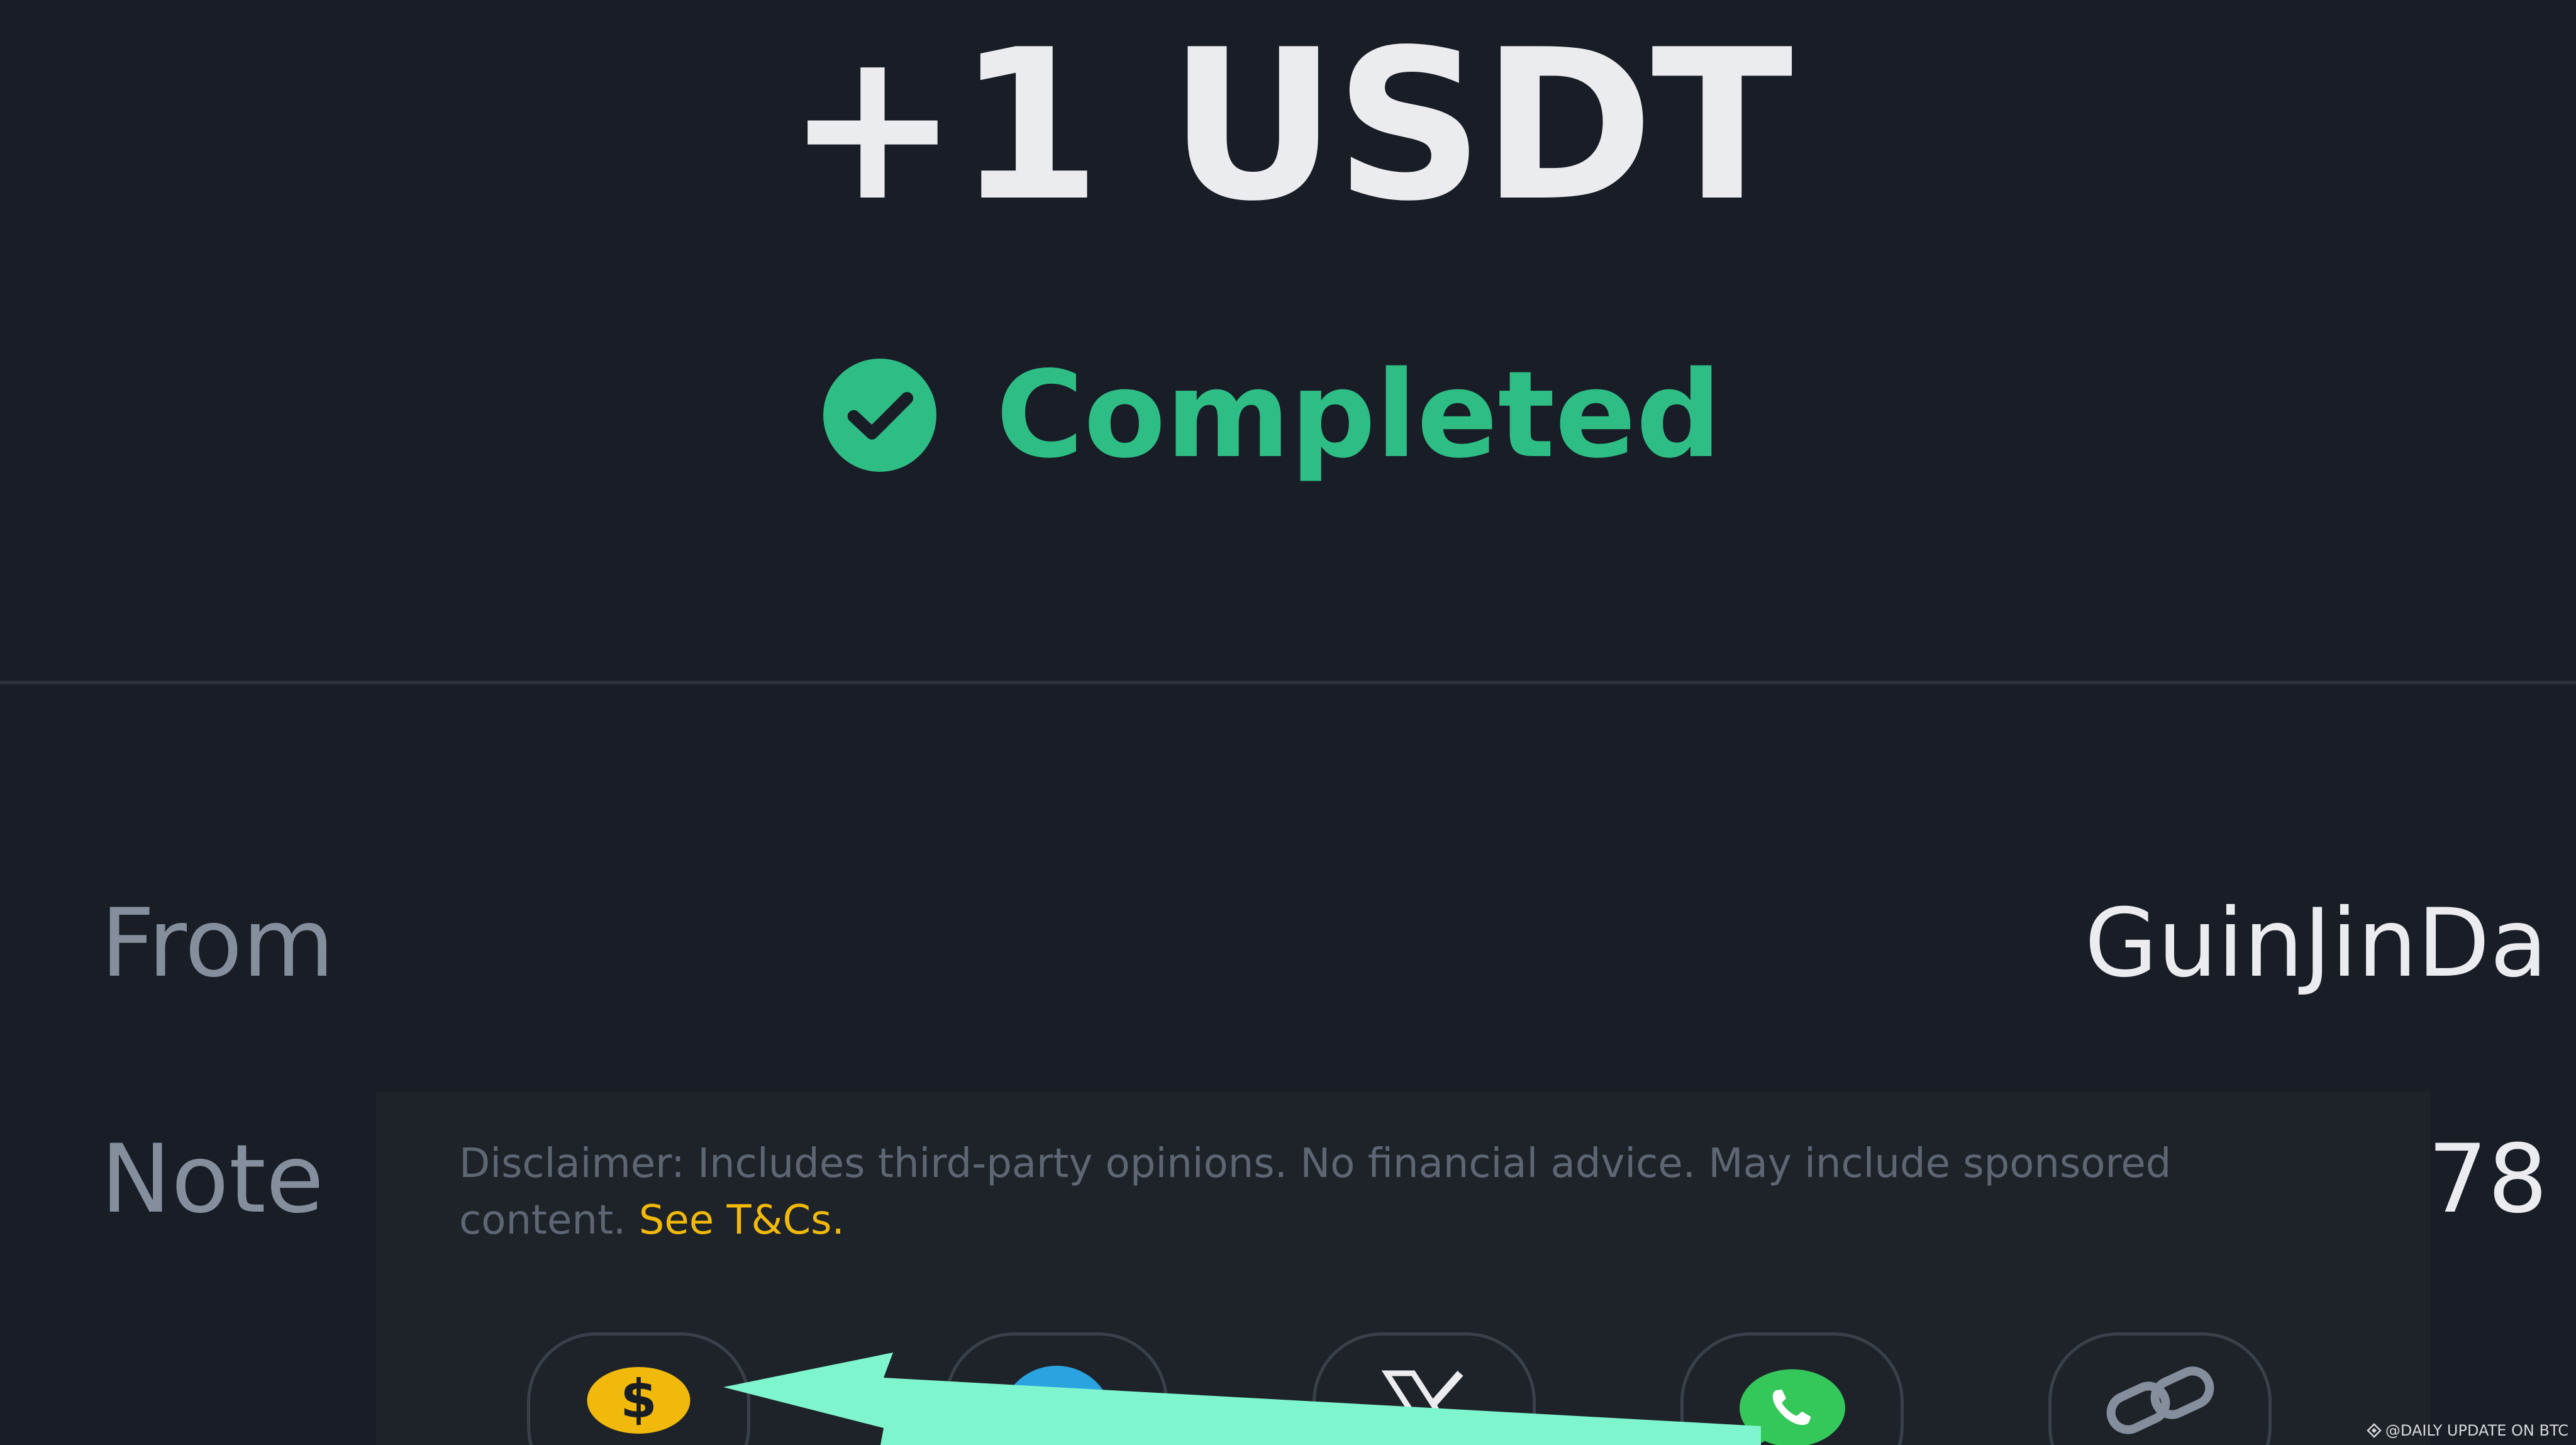 The width and height of the screenshot is (2576, 1445). What do you see at coordinates (2160, 1400) in the screenshot?
I see `link-icon` at bounding box center [2160, 1400].